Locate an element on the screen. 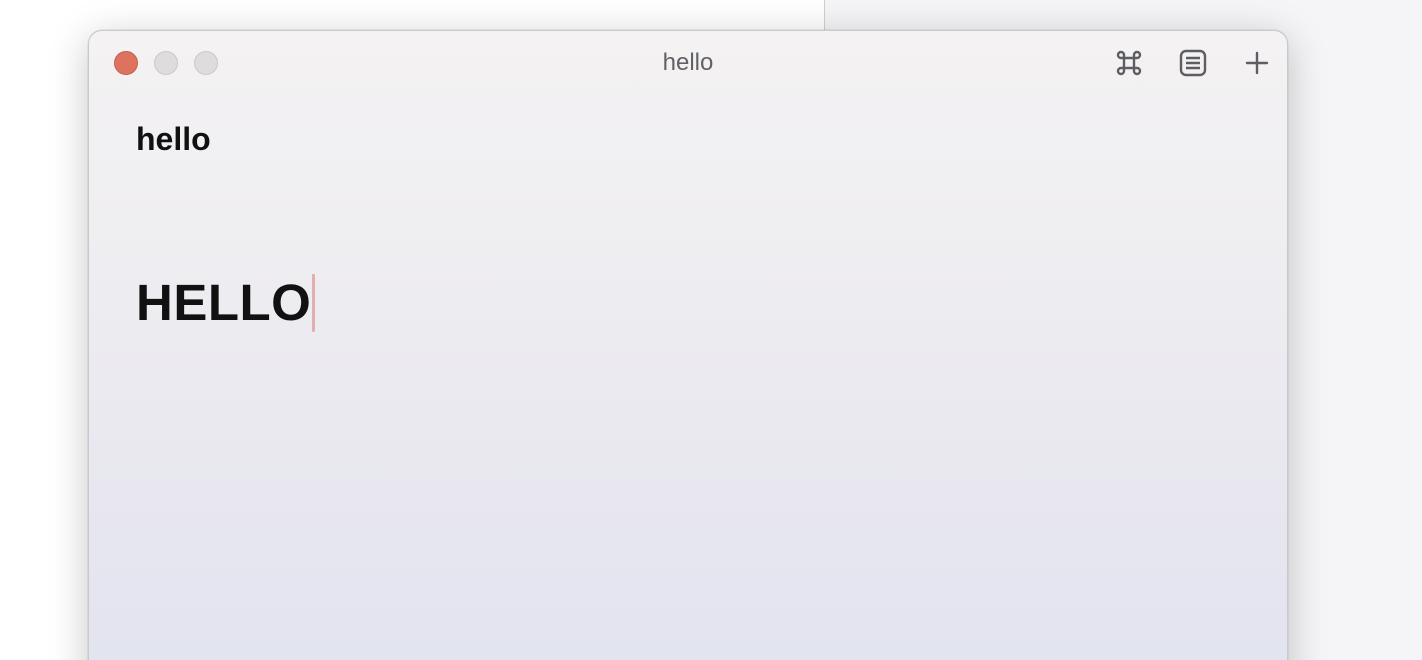 Image resolution: width=1422 pixels, height=660 pixels. document-heading: hello is located at coordinates (173, 139).